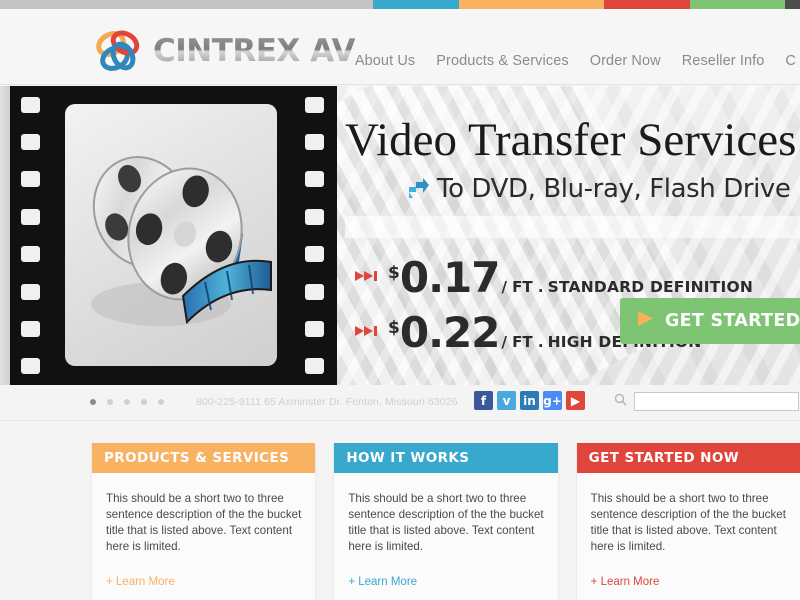 The image size is (800, 600). Describe the element at coordinates (650, 287) in the screenshot. I see `price-definition: STANDARD DEFINITION` at that location.